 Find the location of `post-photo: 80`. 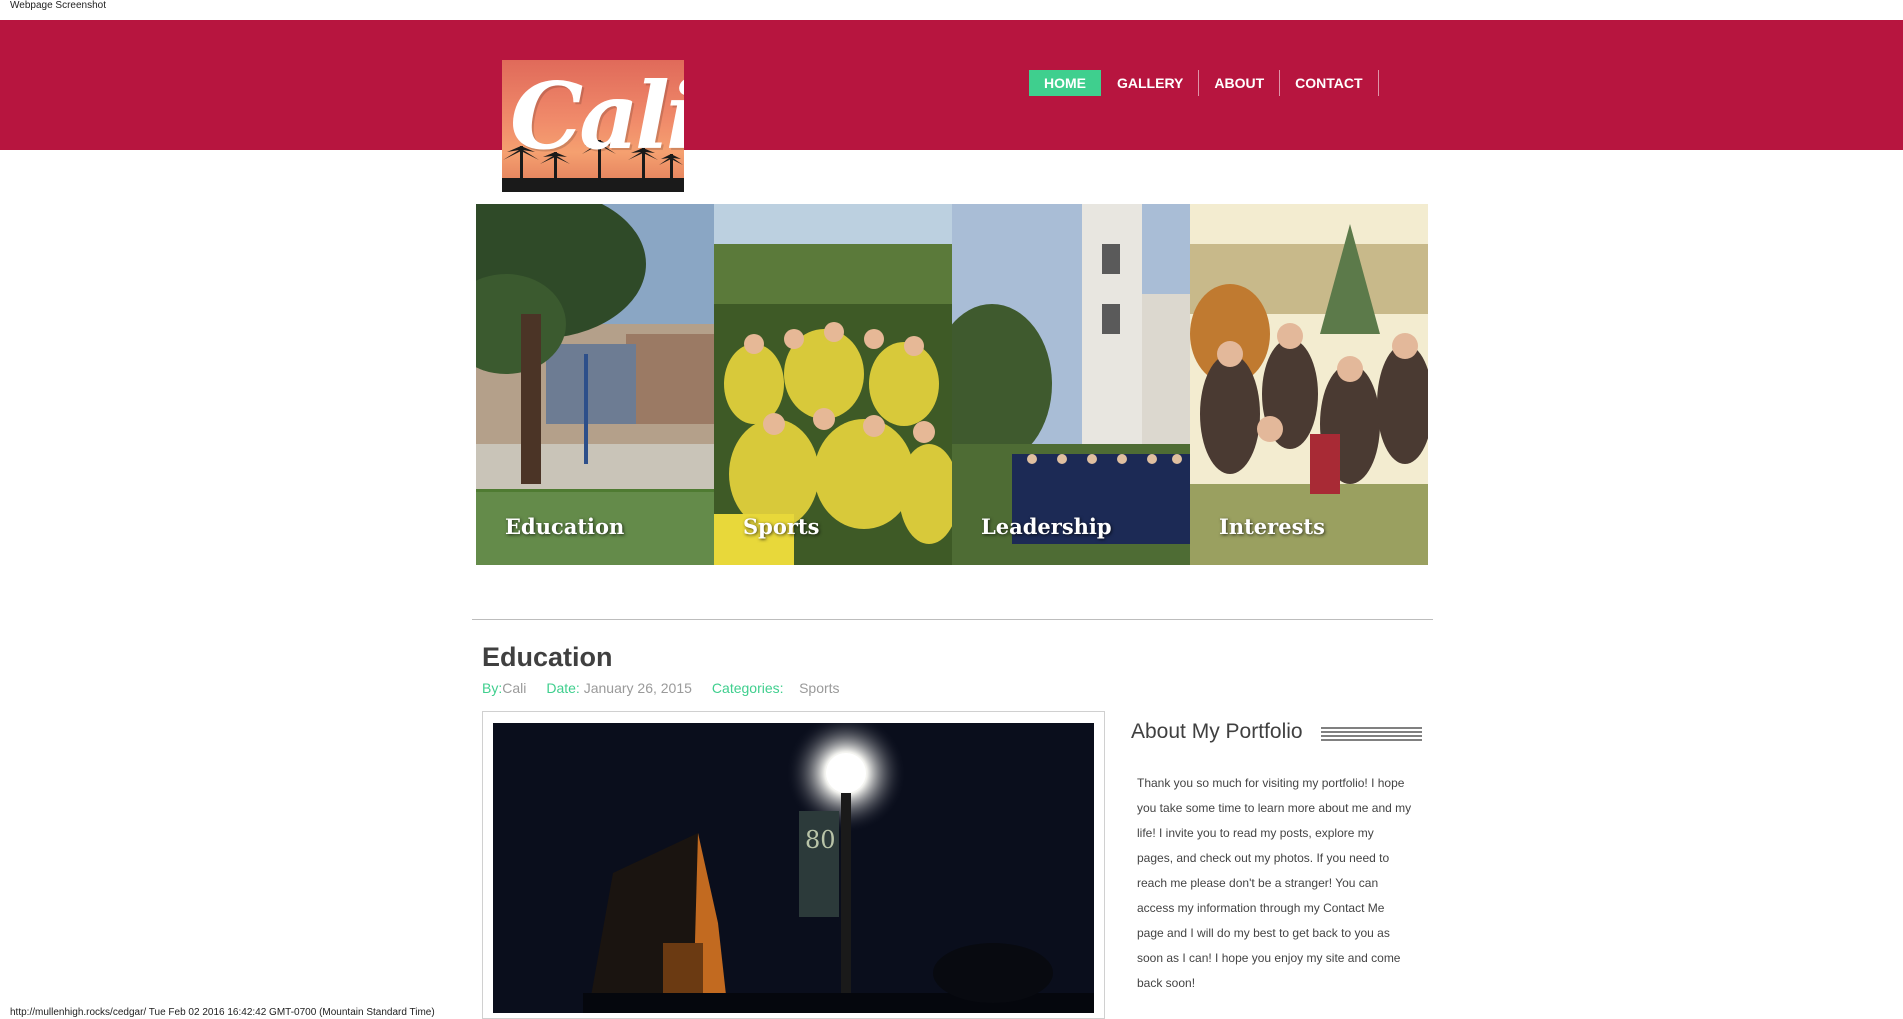

post-photo: 80 is located at coordinates (793, 868).